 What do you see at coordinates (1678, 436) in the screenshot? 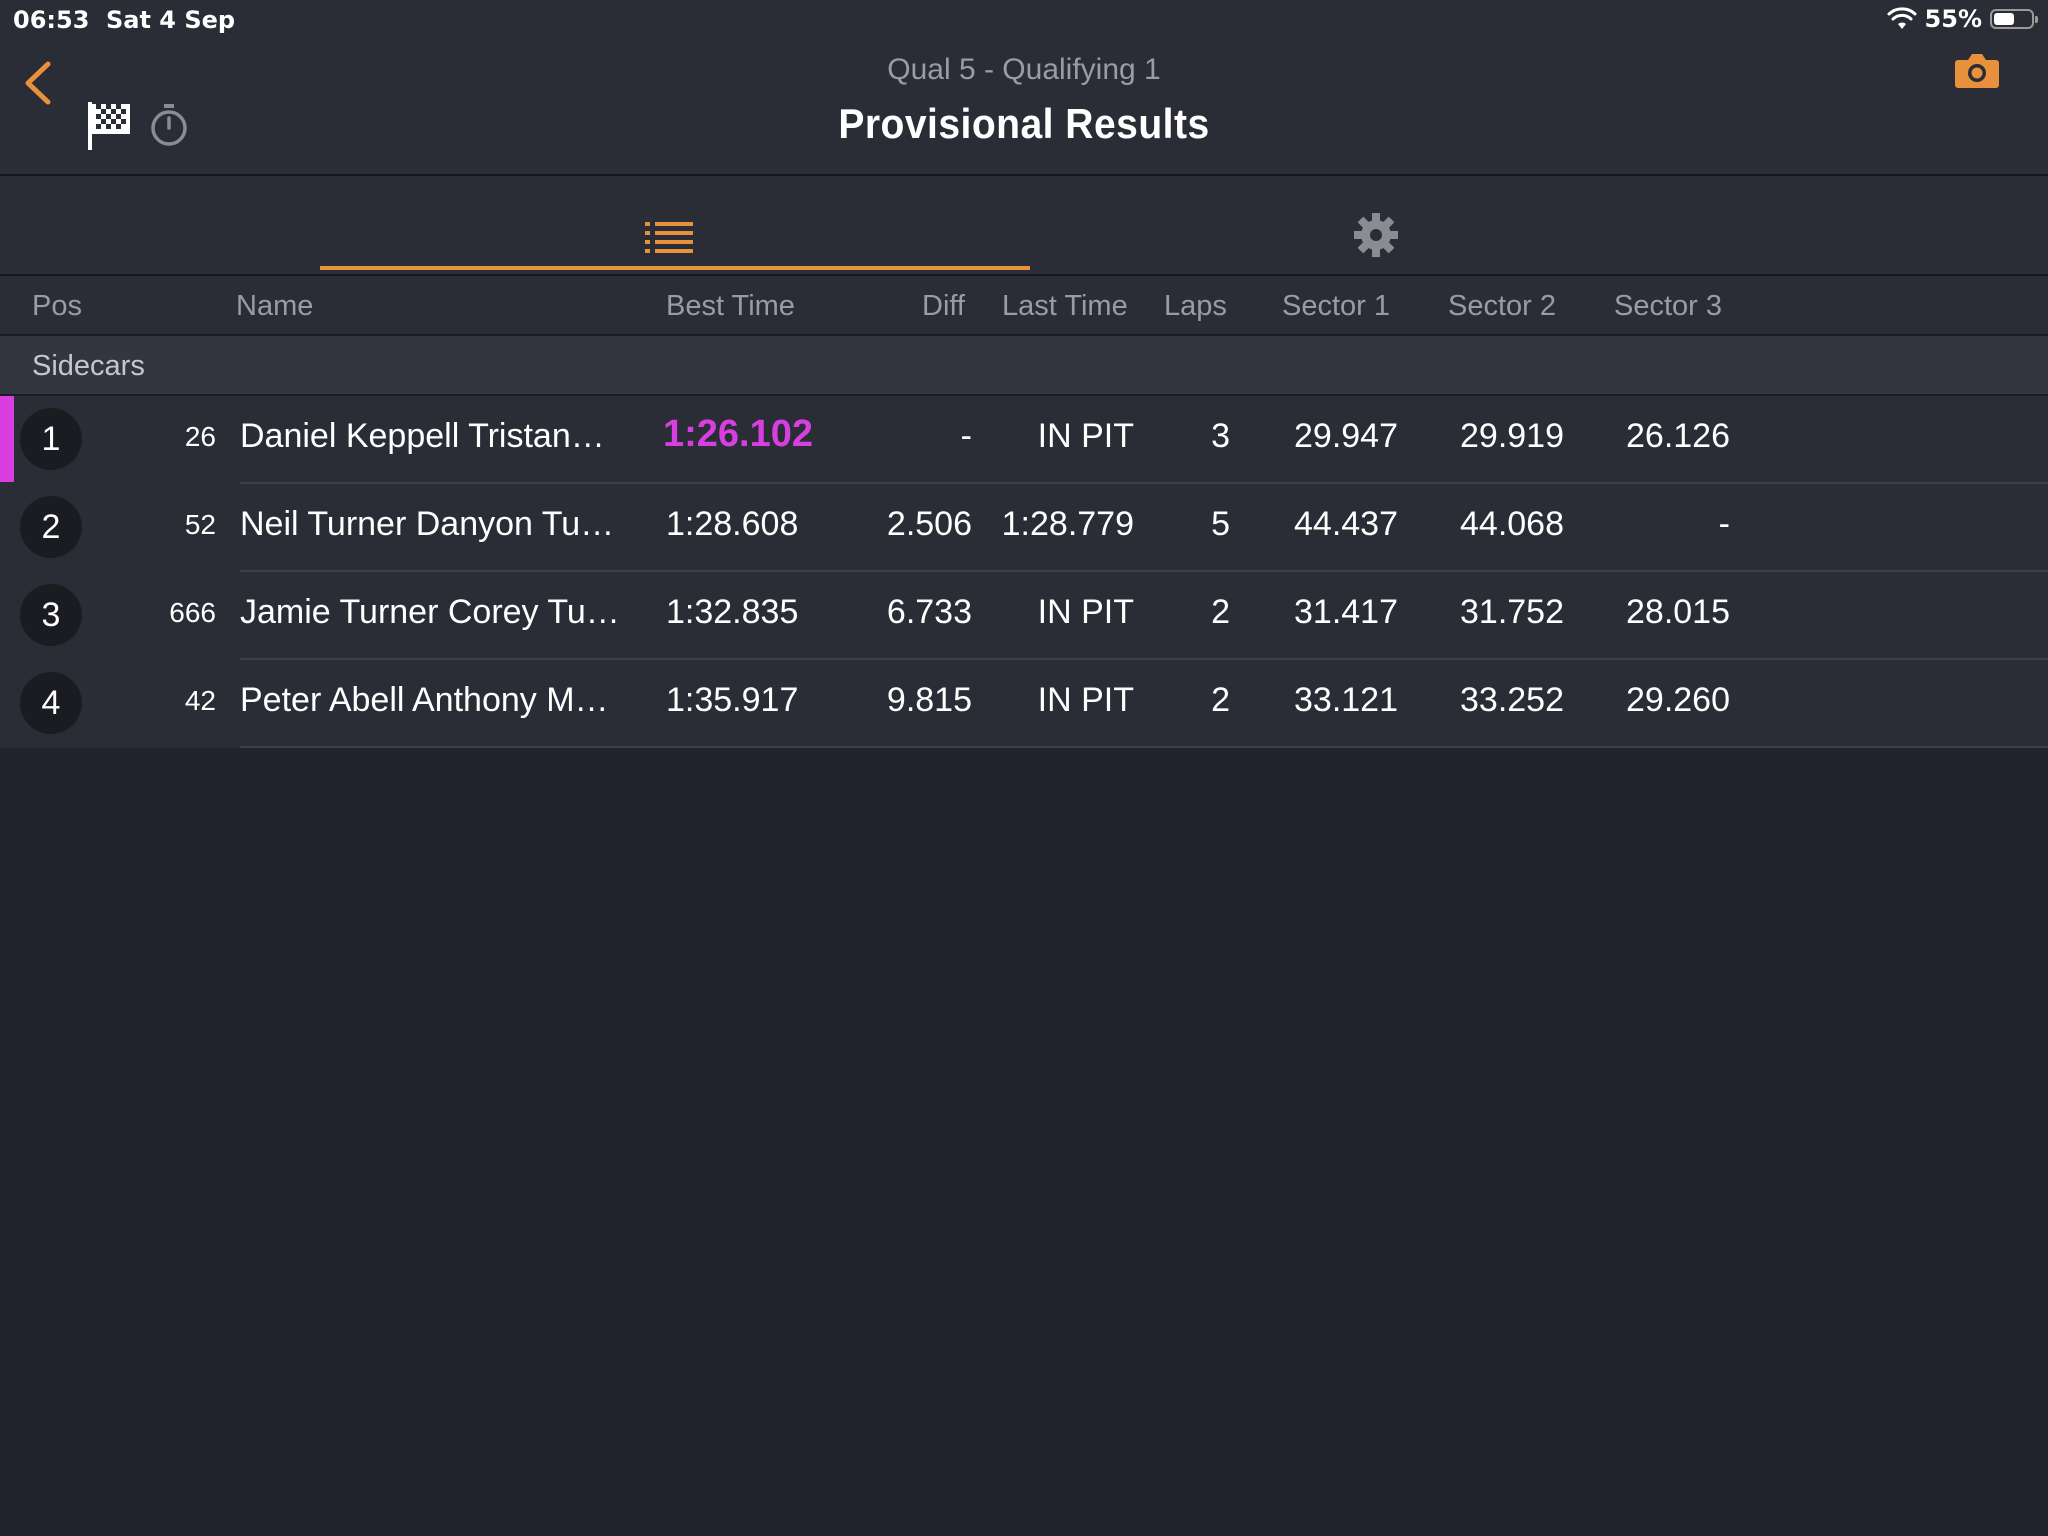
I see `sector-3: 26.126` at bounding box center [1678, 436].